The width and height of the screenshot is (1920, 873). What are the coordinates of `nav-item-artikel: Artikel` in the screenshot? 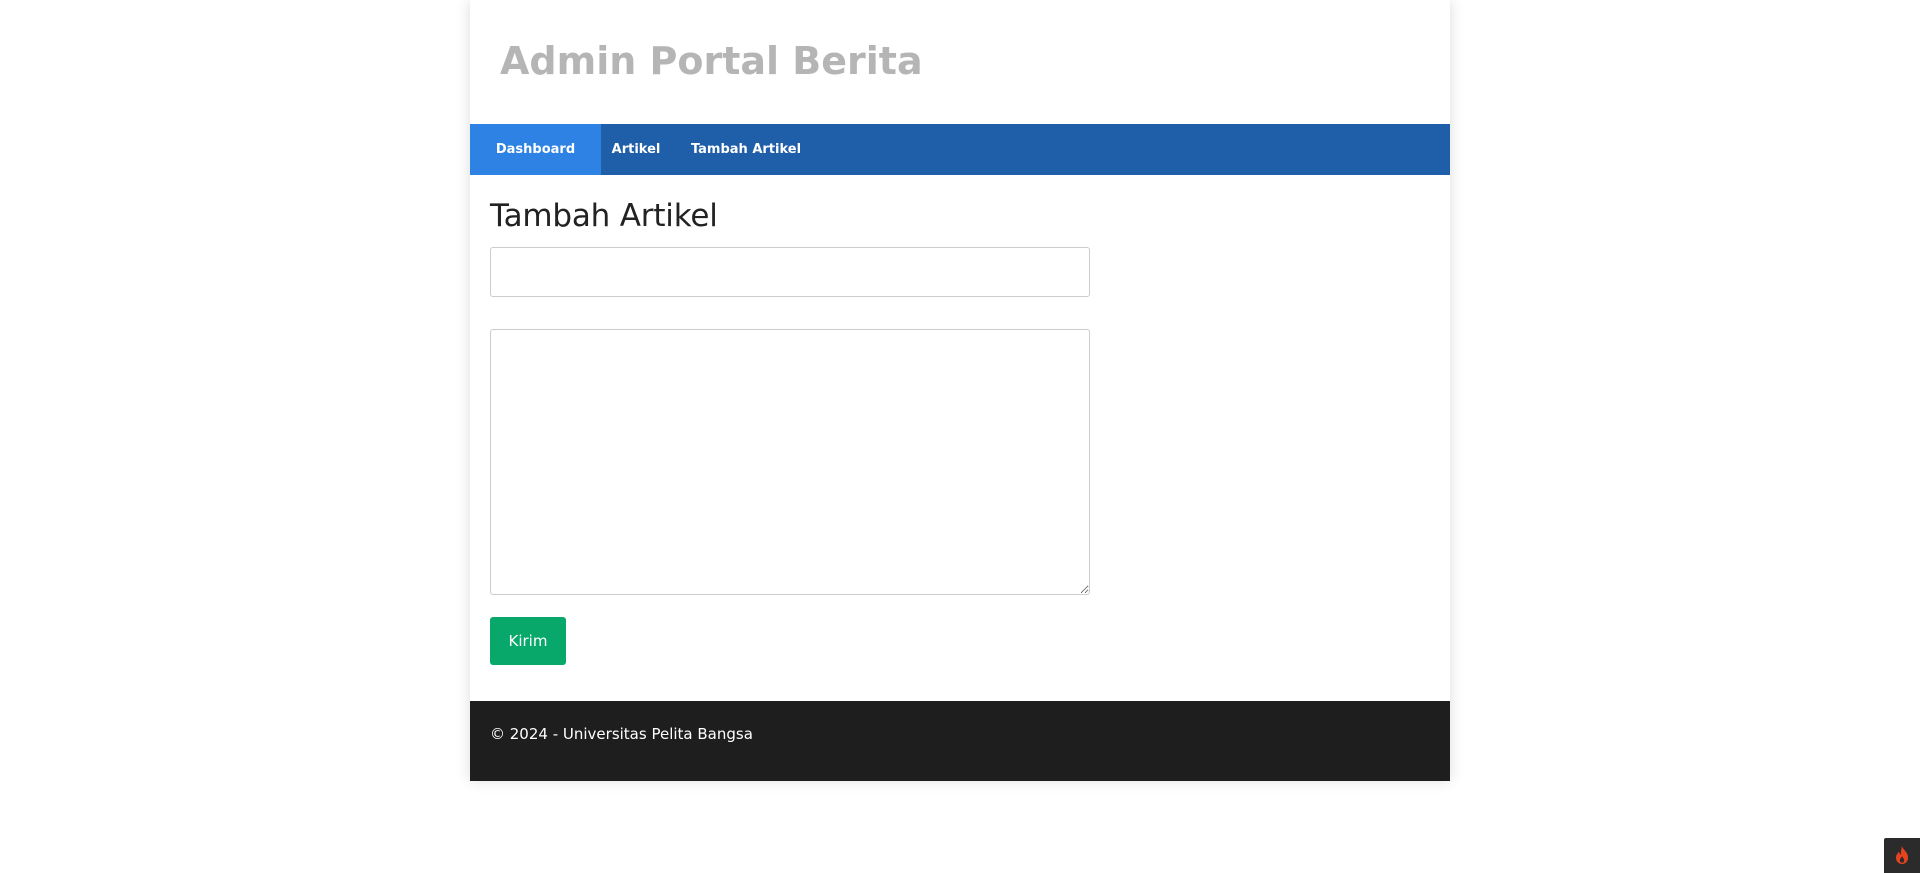 It's located at (636, 149).